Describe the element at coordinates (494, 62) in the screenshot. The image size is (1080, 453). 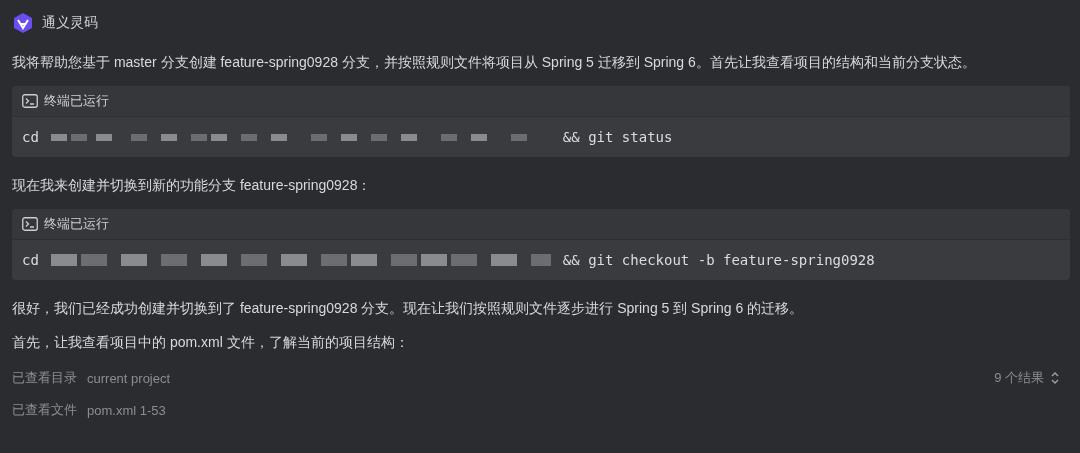
I see `message-text: 我将帮助您基于 master 分支创建 feature-spring0928 分支，并按照规则文件将项目从 Spring 5 迁移到 Spring 6。首先让我查看项目的结构和当前分支状态。` at that location.